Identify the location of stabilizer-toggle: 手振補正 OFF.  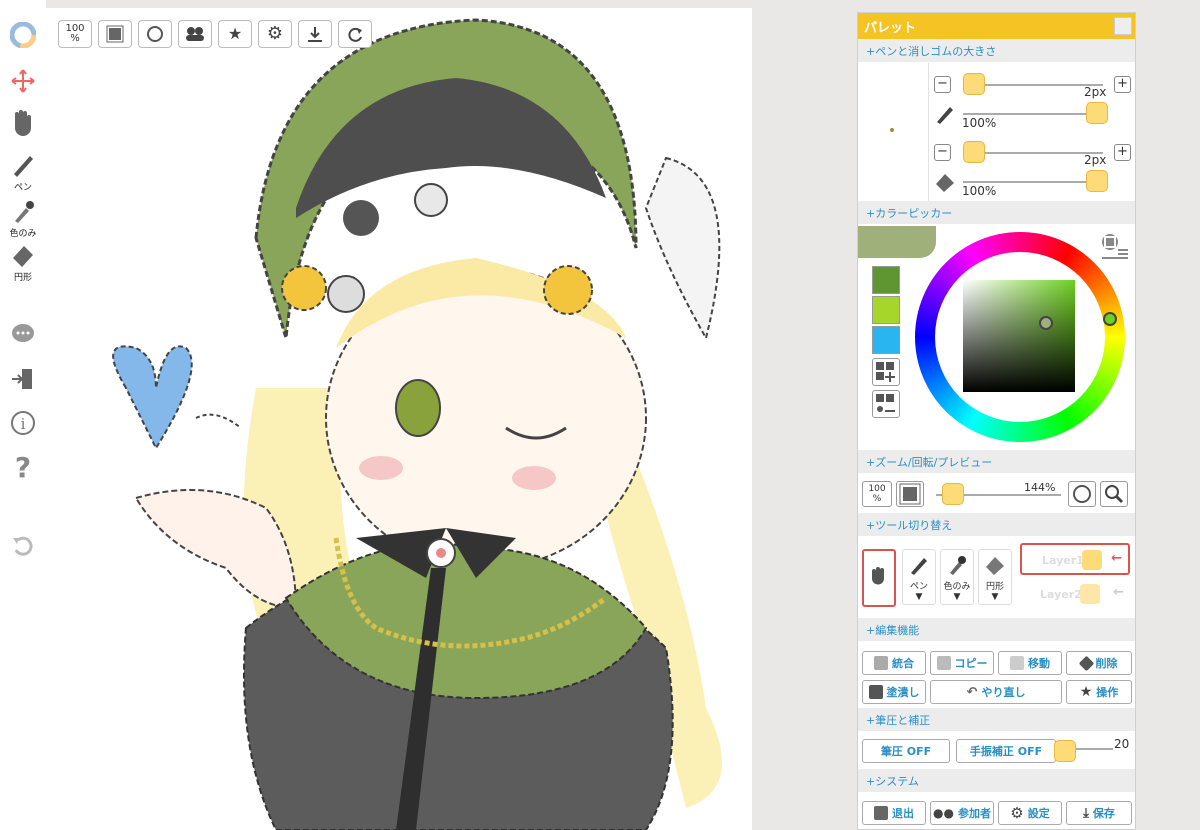
(1006, 751).